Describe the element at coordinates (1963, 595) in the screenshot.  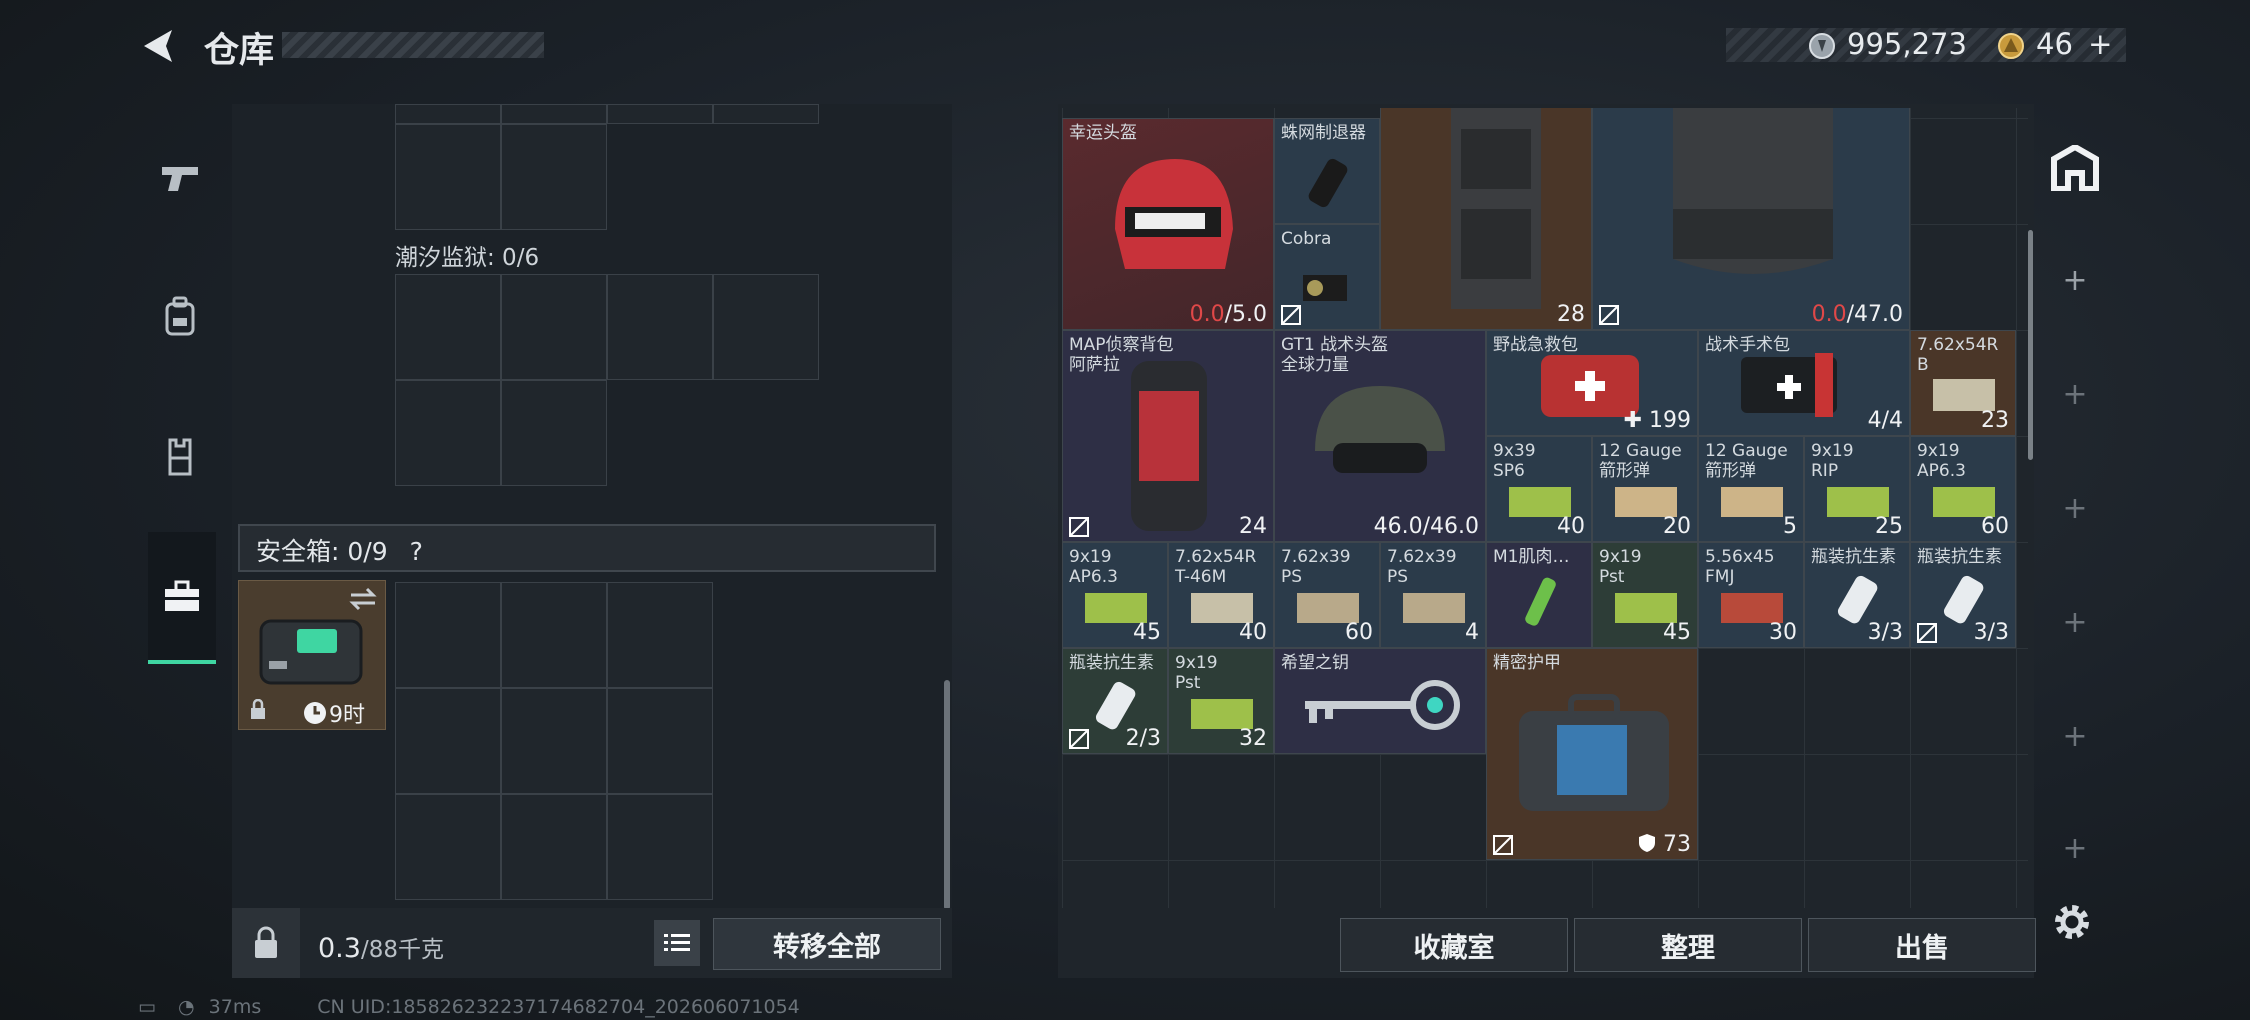
I see `item-antibiotics-2: 瓶装抗生素 3/3` at that location.